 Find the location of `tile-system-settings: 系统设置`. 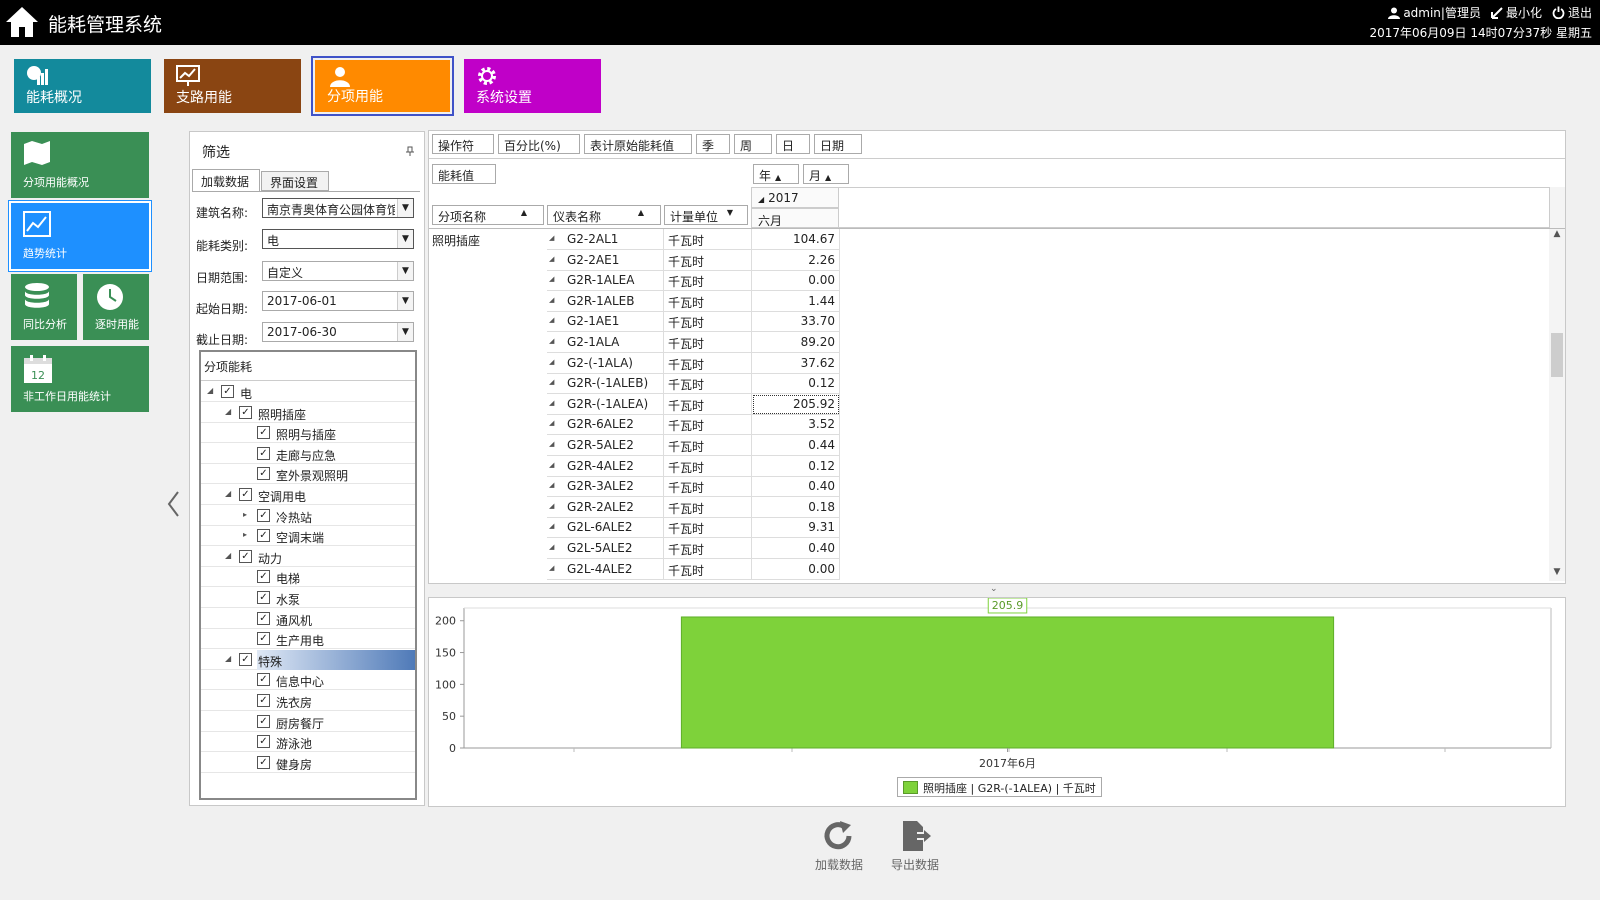

tile-system-settings: 系统设置 is located at coordinates (532, 86).